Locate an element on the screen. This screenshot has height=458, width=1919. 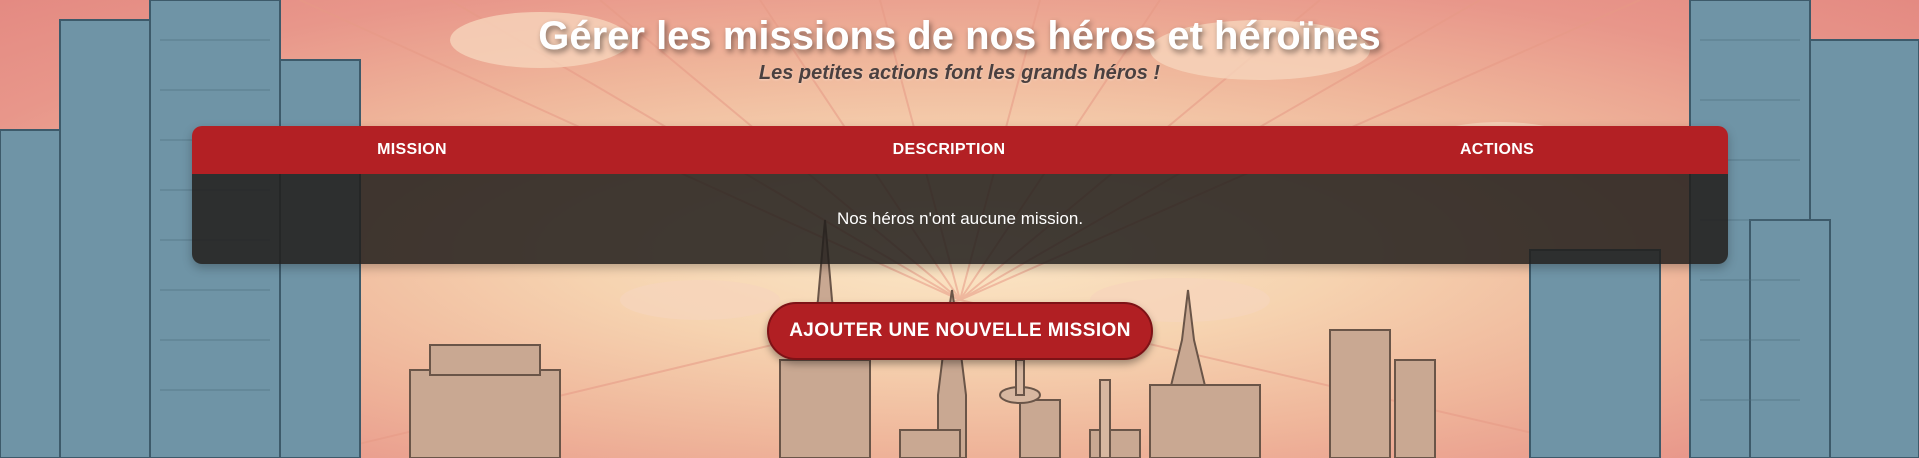
empty-state-message: Nos héros n'ont aucune mission. is located at coordinates (960, 218).